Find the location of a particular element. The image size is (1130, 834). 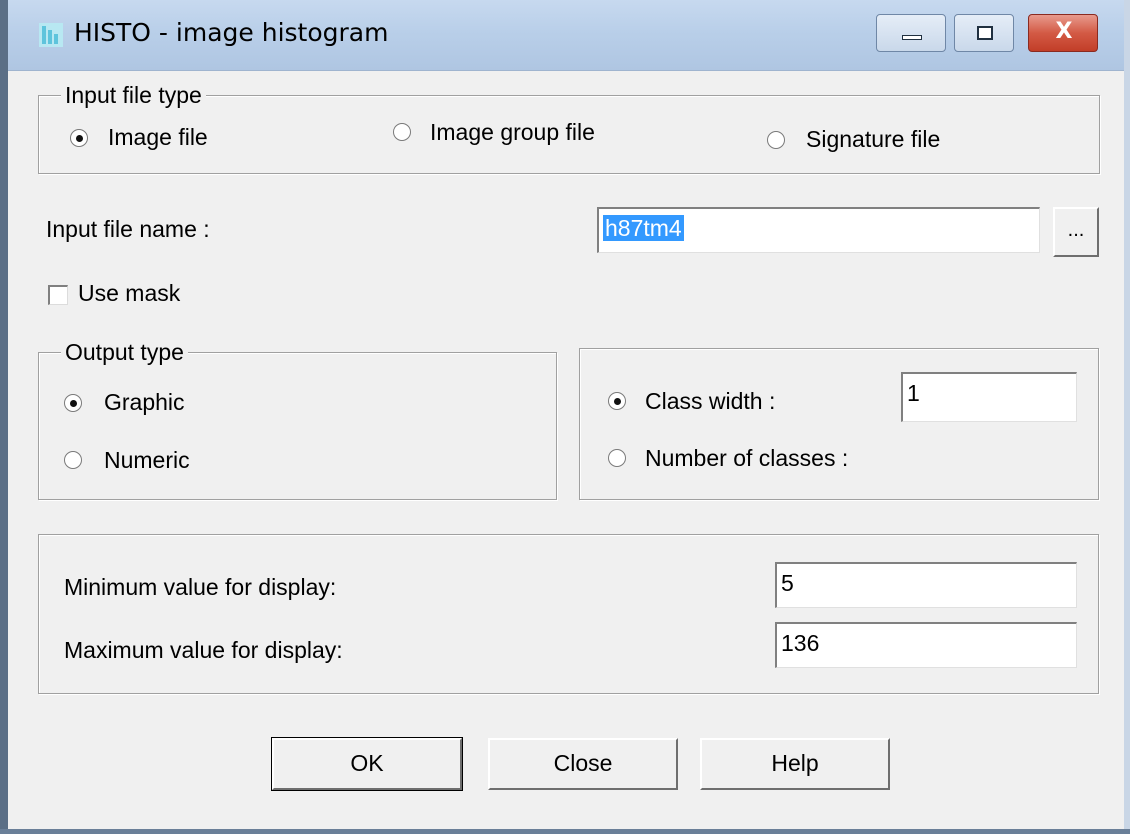

max-value-label: Maximum value for display: is located at coordinates (203, 650).